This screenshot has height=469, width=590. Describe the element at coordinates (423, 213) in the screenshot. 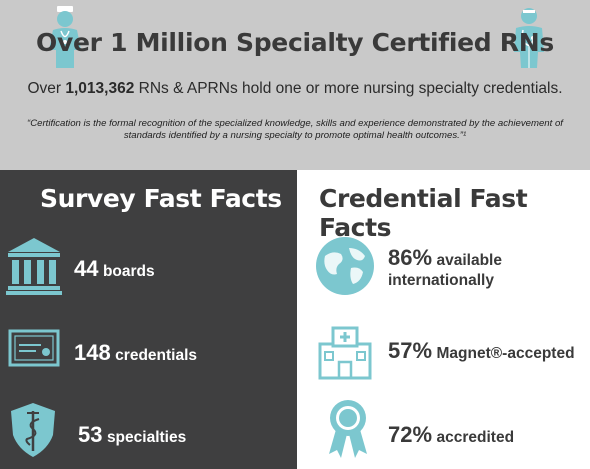

I see `credential-panel-title: Credential Fast Facts` at that location.